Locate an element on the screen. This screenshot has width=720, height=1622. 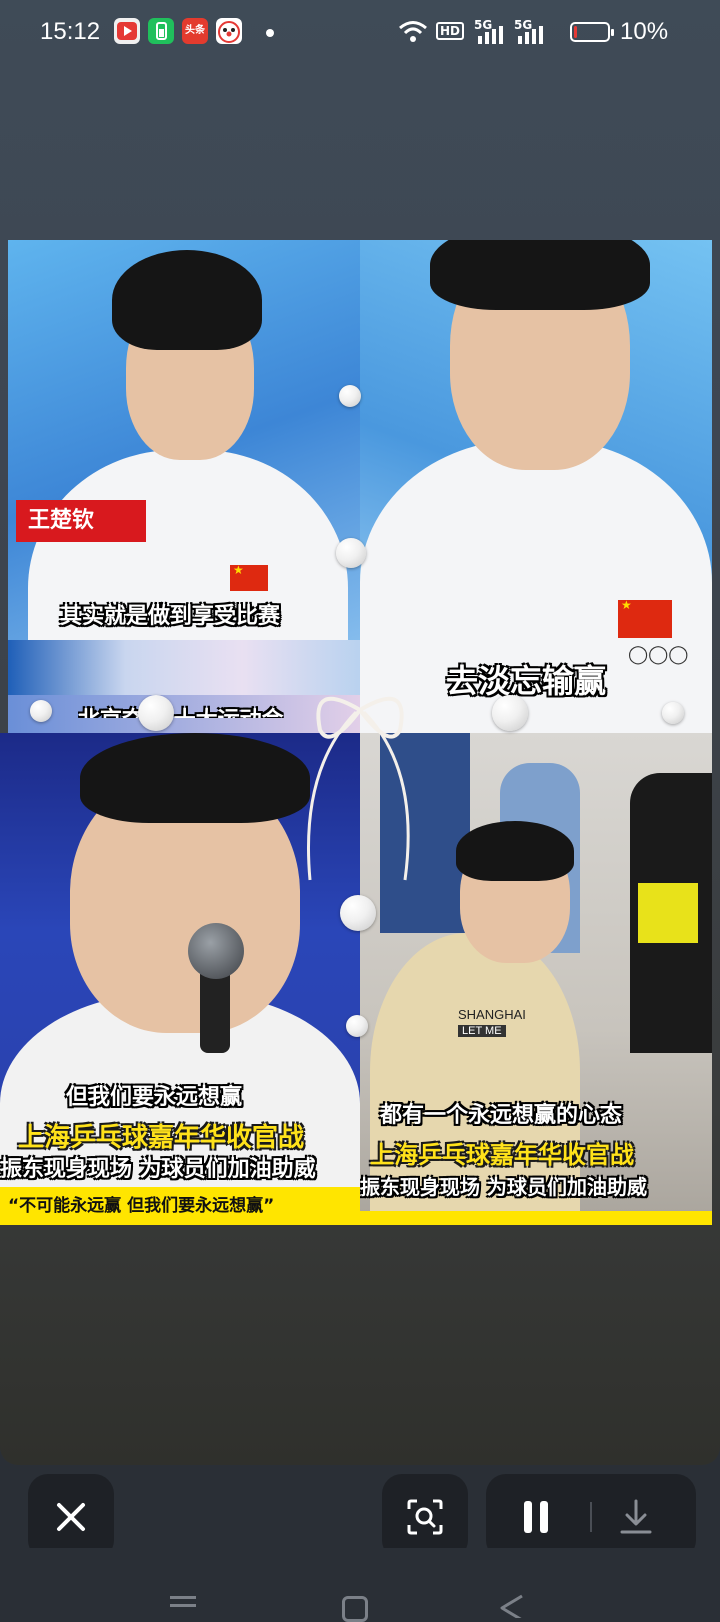
panel1-caption: 其实就是做到享受比赛 is located at coordinates (170, 616).